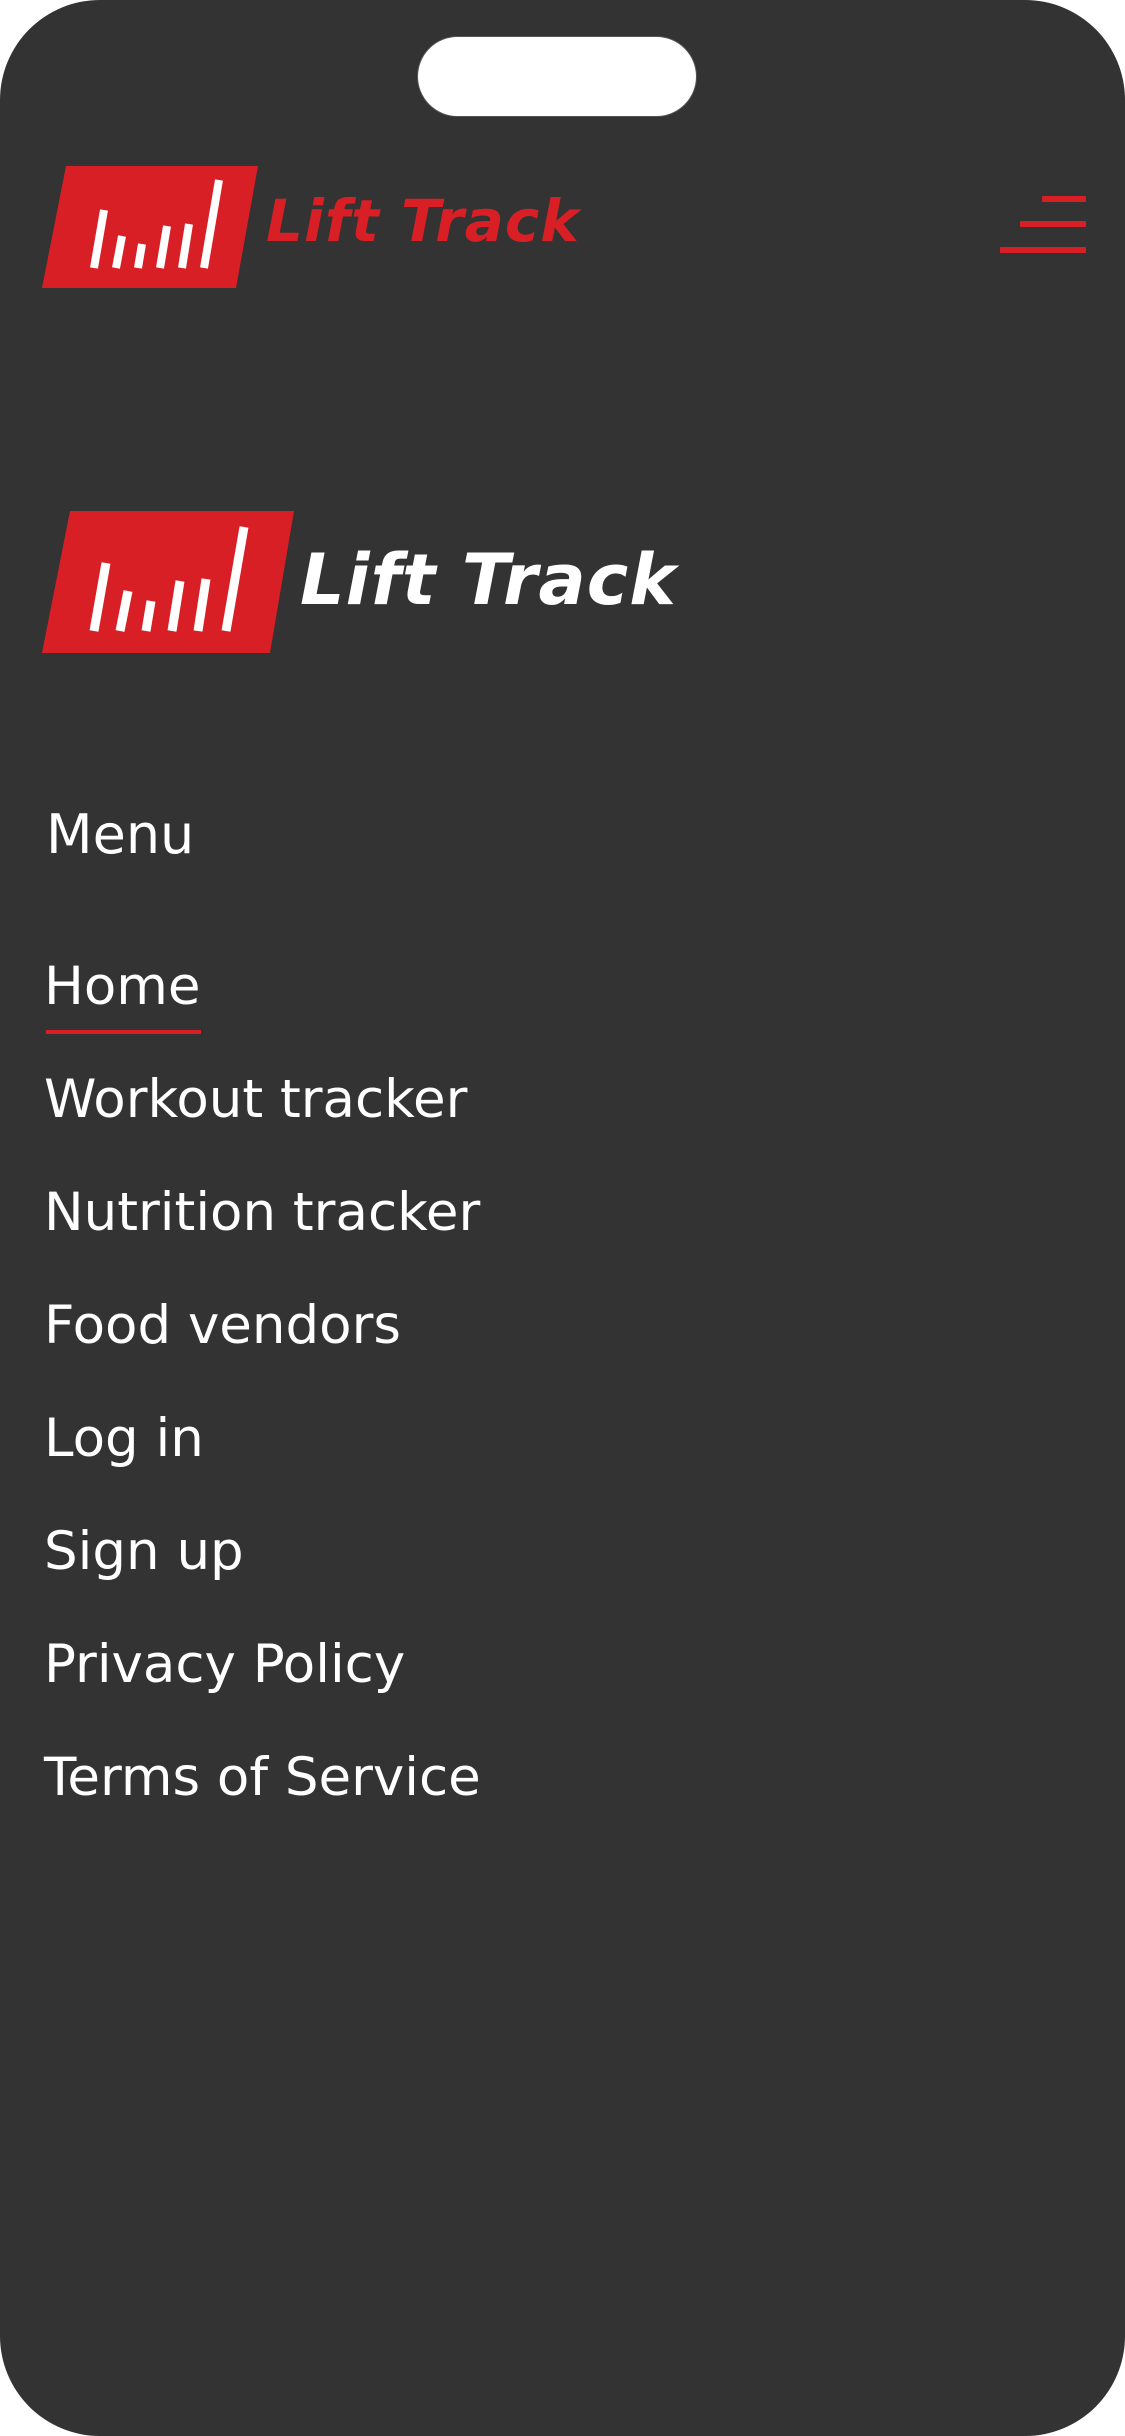  I want to click on brand-name: Lift Track, so click(423, 221).